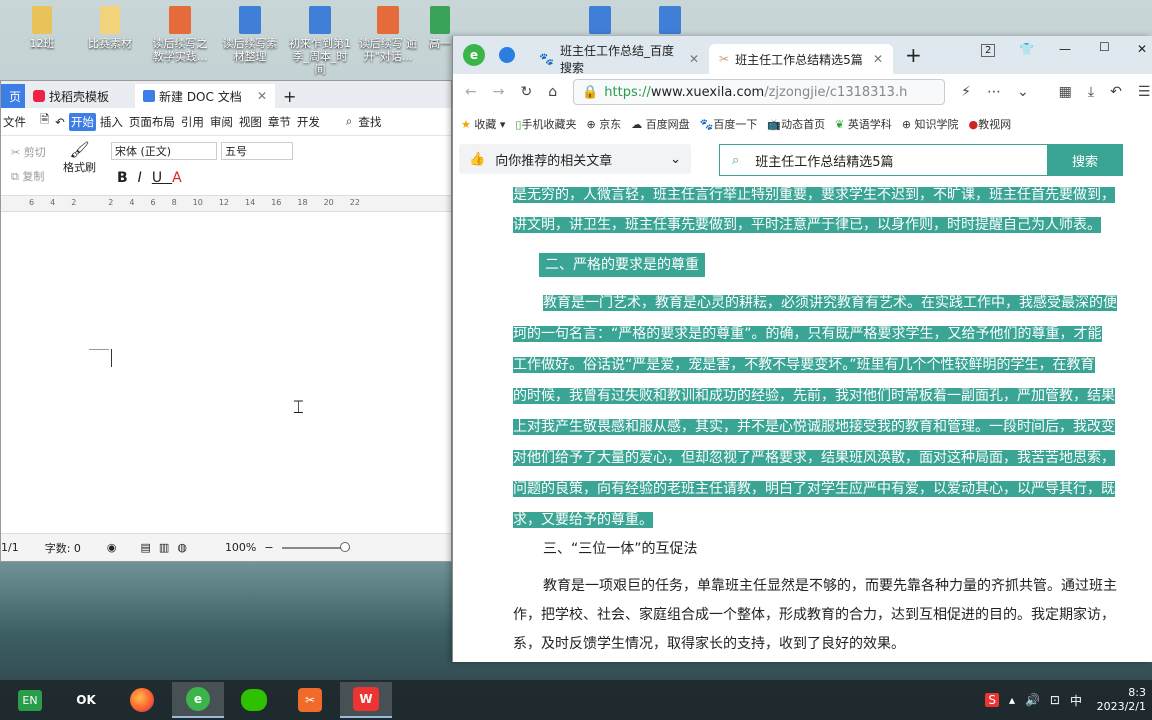 The width and height of the screenshot is (1152, 720). Describe the element at coordinates (310, 700) in the screenshot. I see `taskbar-editor: ✂` at that location.